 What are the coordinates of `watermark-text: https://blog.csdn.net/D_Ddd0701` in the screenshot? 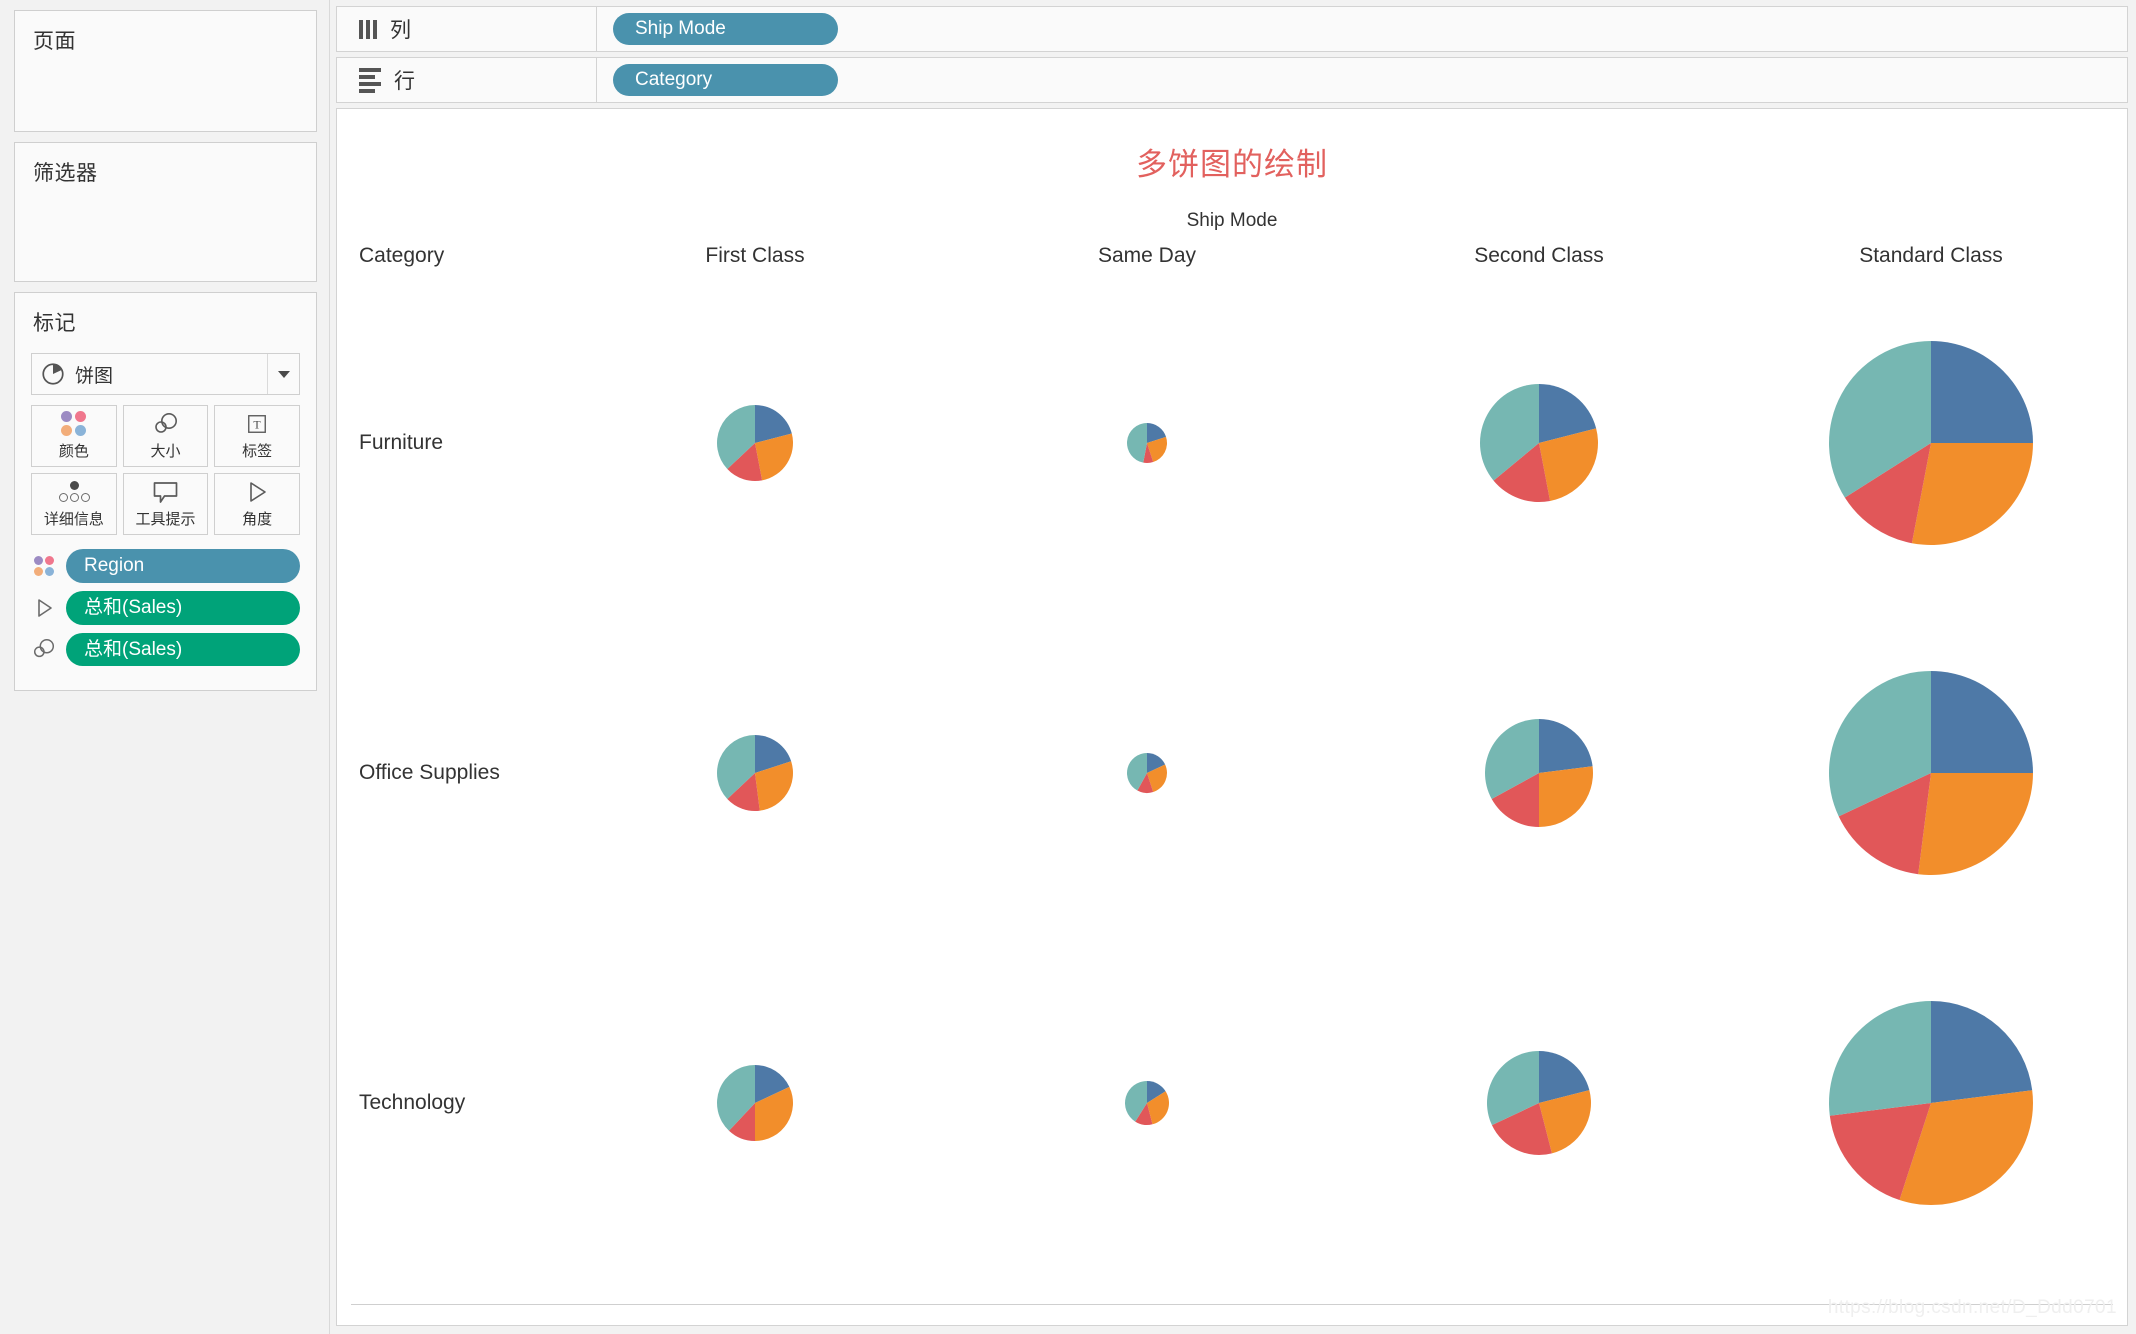 It's located at (1972, 1307).